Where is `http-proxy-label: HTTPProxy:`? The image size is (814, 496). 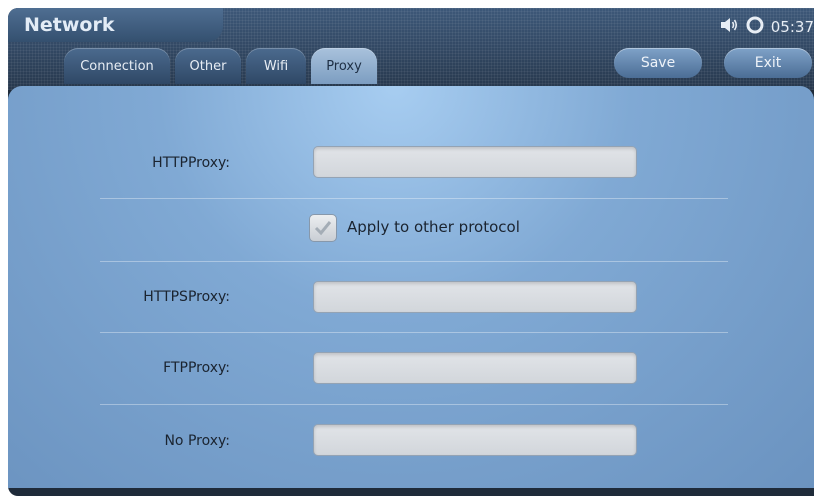 http-proxy-label: HTTPProxy: is located at coordinates (191, 163).